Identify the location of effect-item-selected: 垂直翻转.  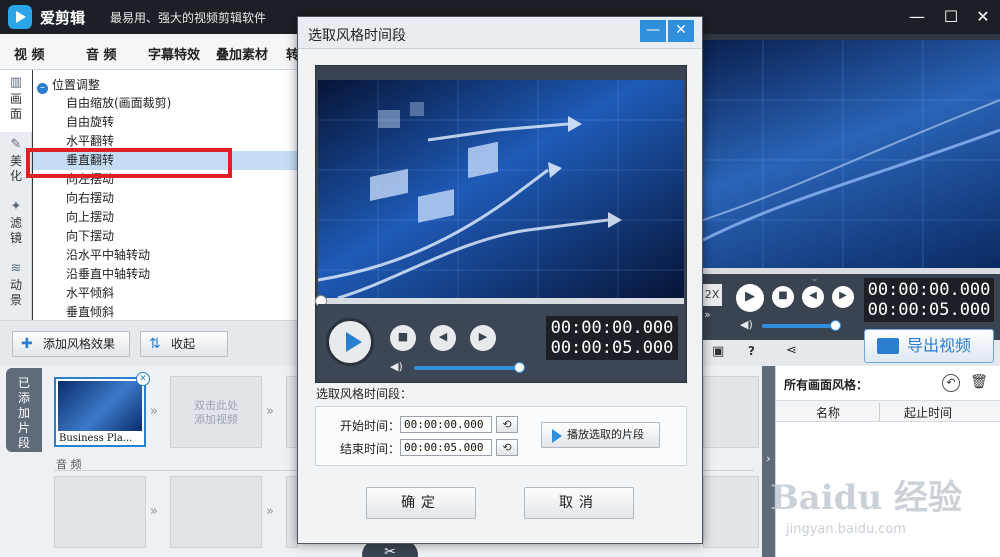
(166, 160).